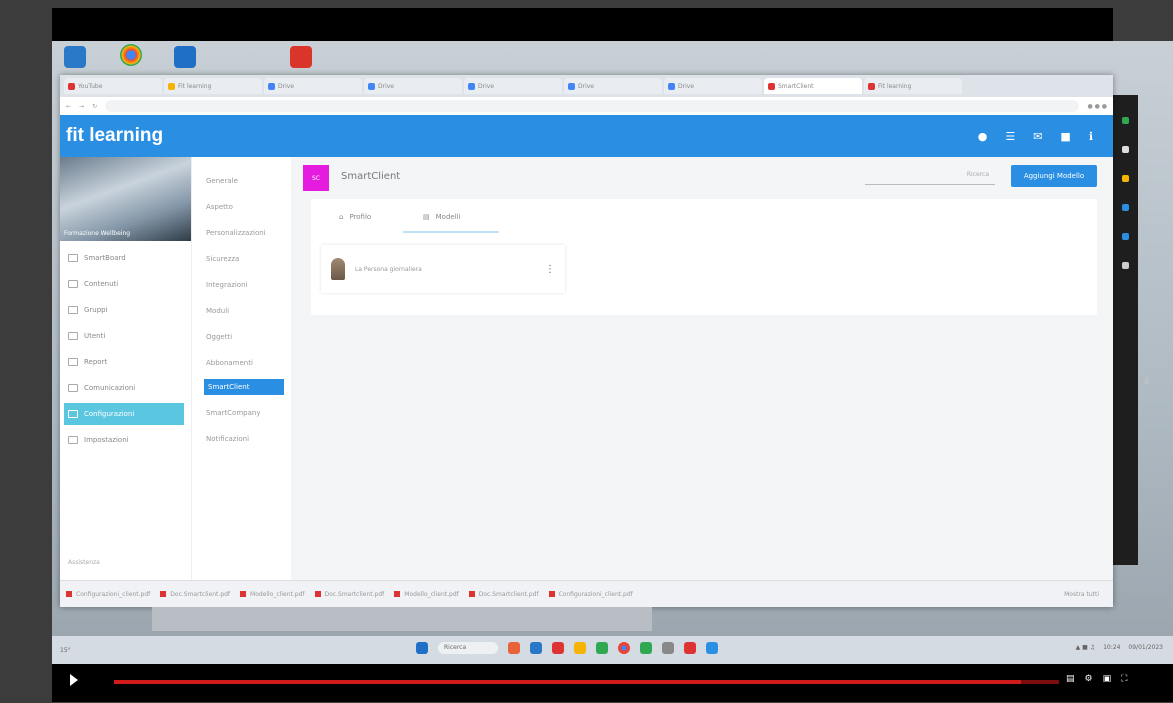 This screenshot has height=703, width=1173. I want to click on sidebar-item: Comunicazioni, so click(124, 388).